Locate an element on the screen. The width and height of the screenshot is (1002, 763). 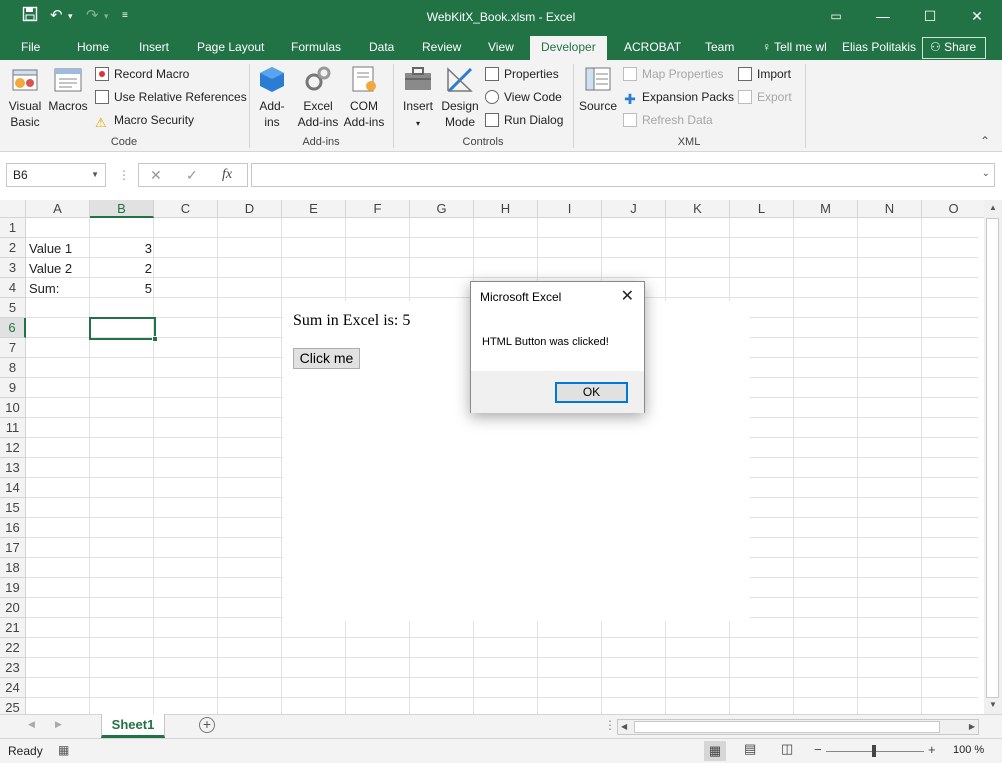
run-dialog-button: Run Dialog is located at coordinates (524, 120).